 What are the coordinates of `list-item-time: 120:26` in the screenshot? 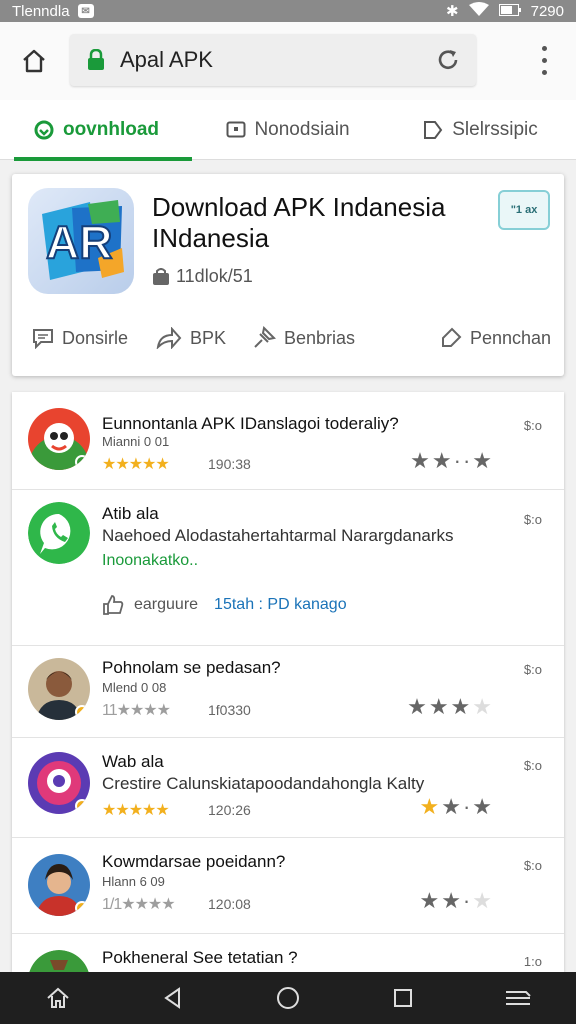 It's located at (229, 810).